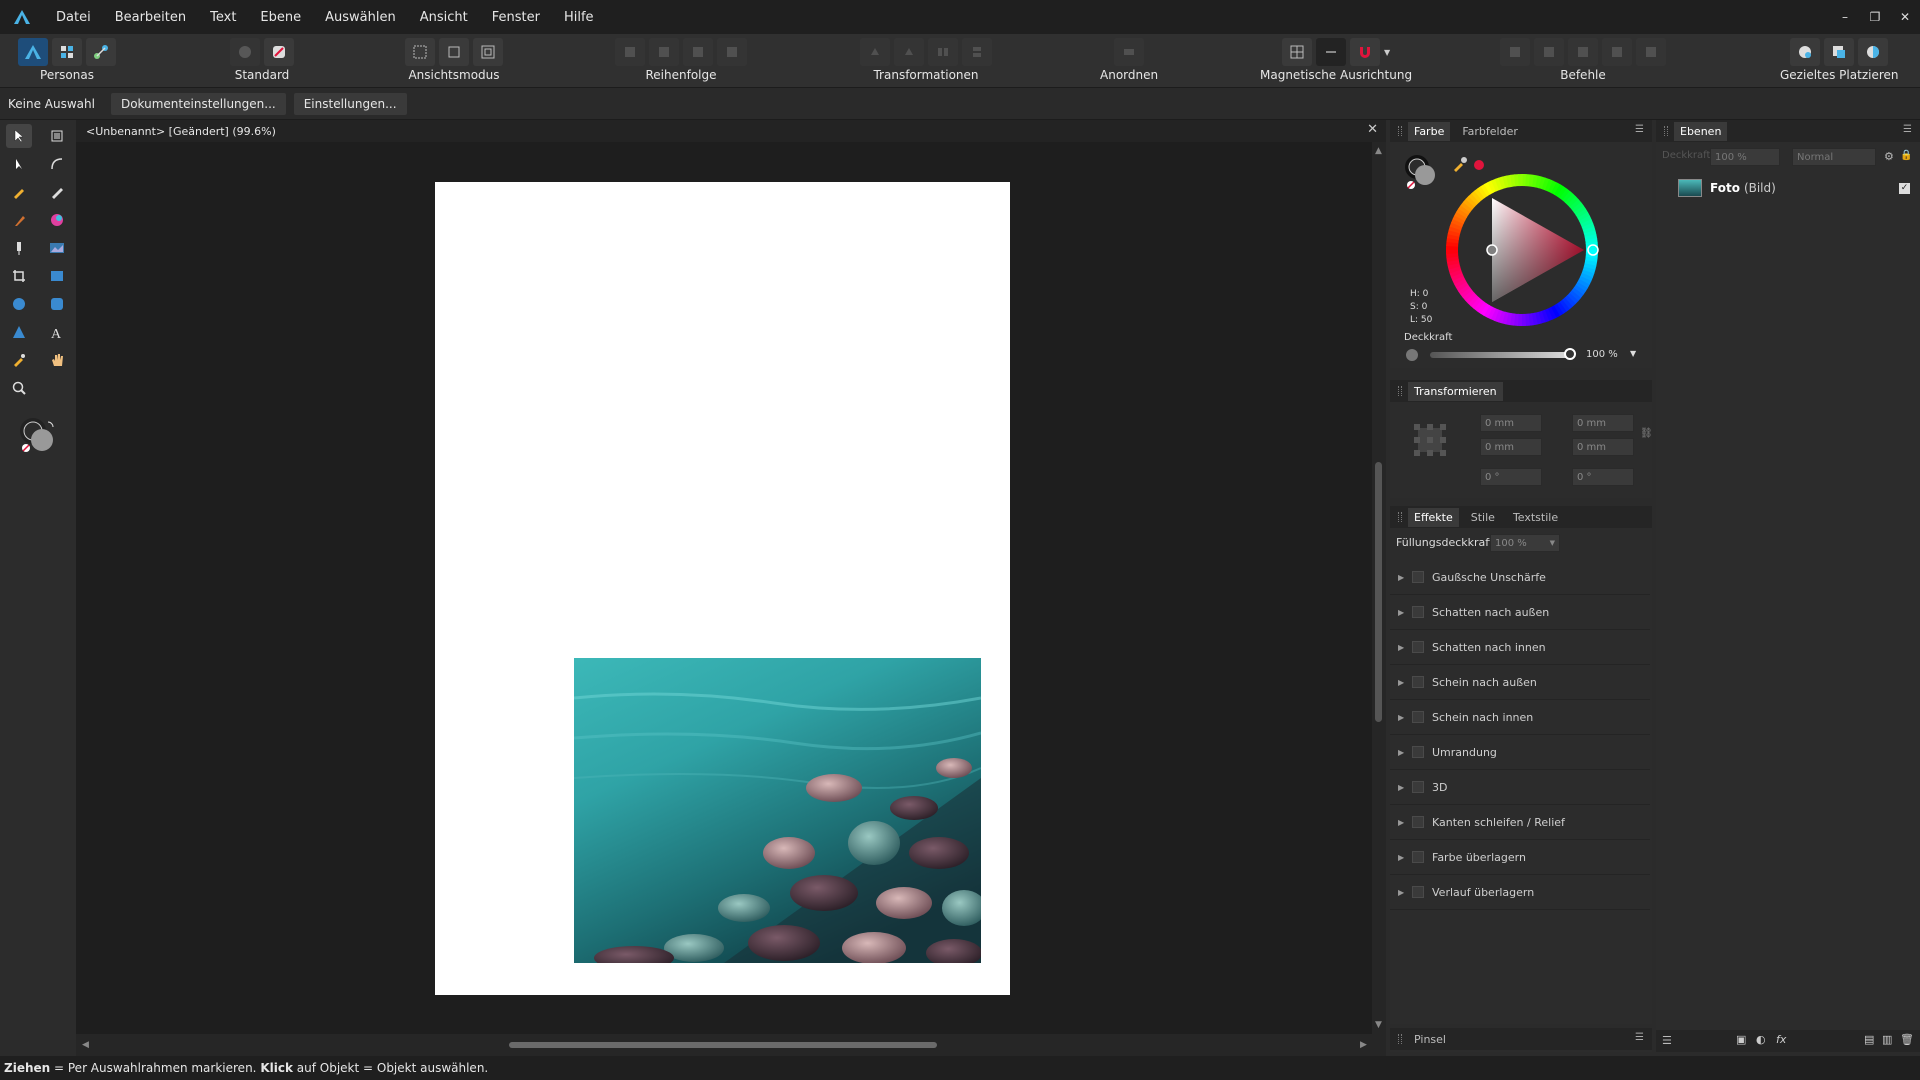 The image size is (1920, 1080). What do you see at coordinates (1701, 131) in the screenshot?
I see `layers-title: Ebenen` at bounding box center [1701, 131].